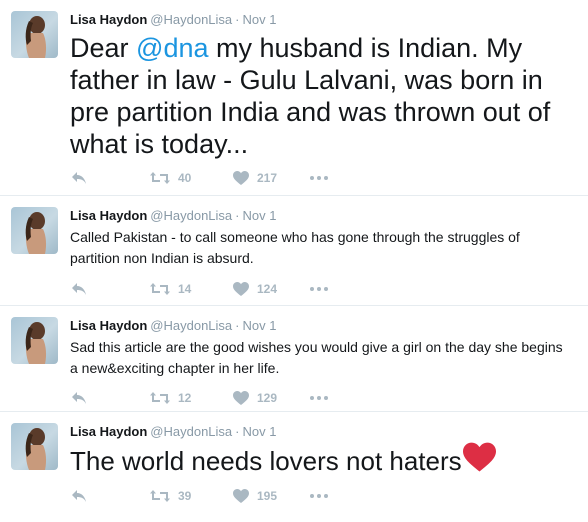 Image resolution: width=588 pixels, height=522 pixels. I want to click on like-count: 124, so click(267, 289).